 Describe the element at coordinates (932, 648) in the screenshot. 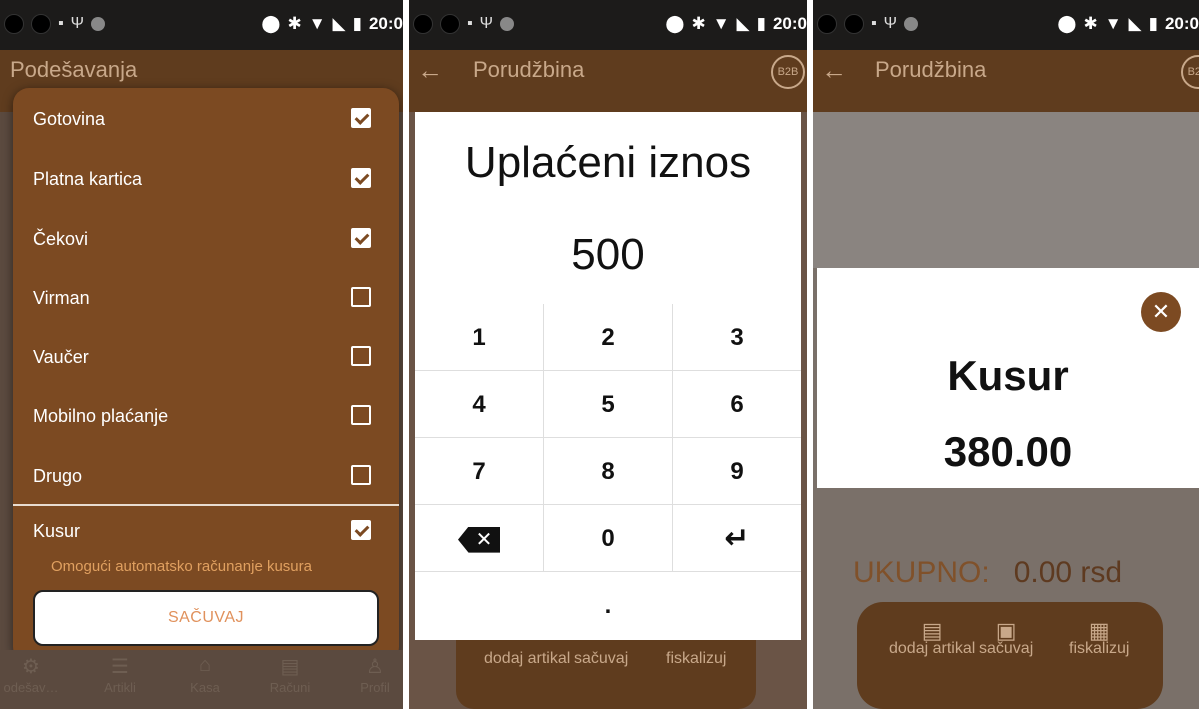

I see `button-label: dodaj artikal` at that location.